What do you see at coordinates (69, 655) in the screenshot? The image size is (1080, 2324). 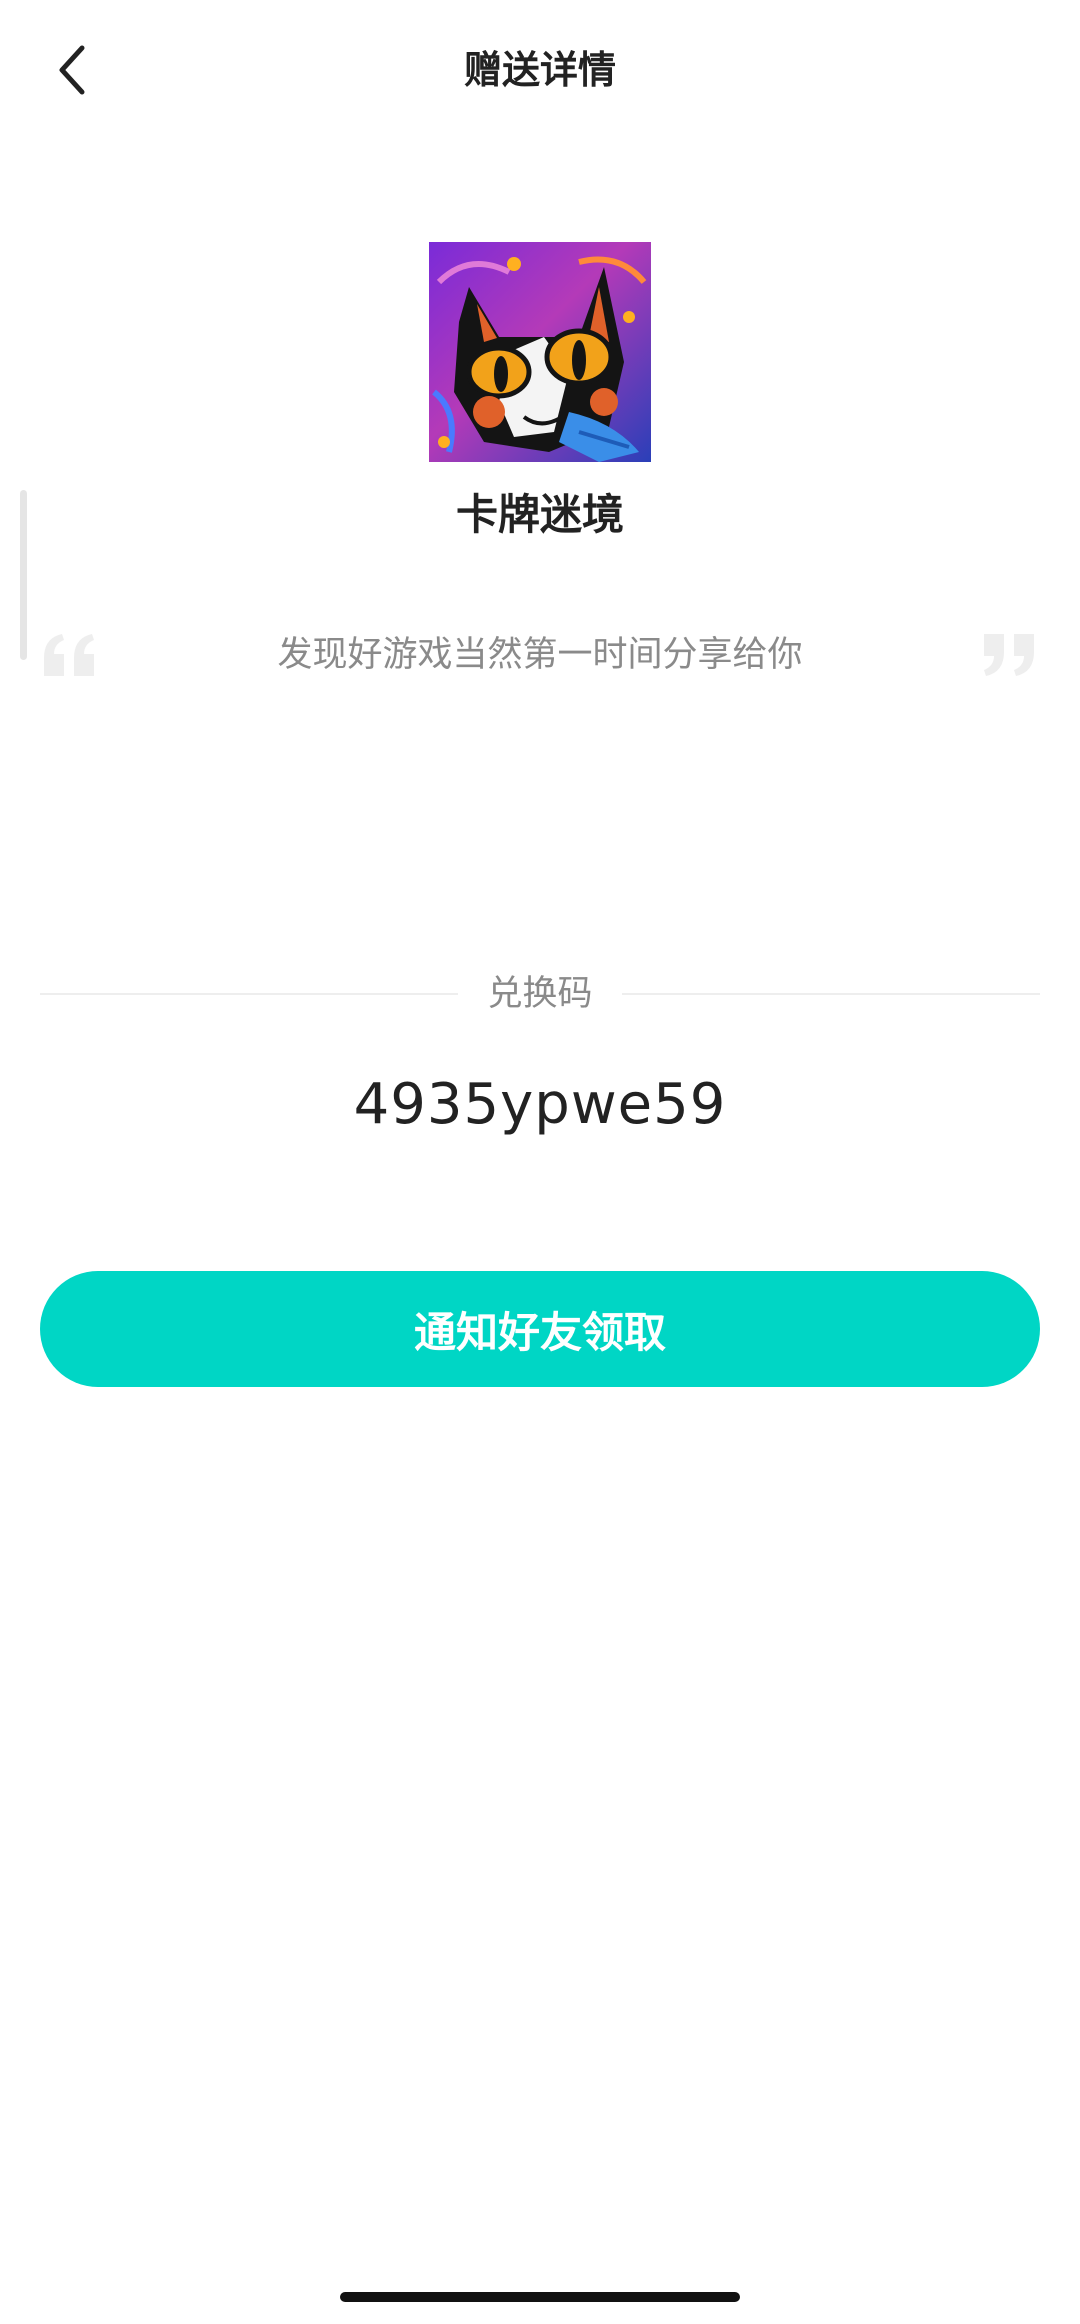 I see `quote-open-icon` at bounding box center [69, 655].